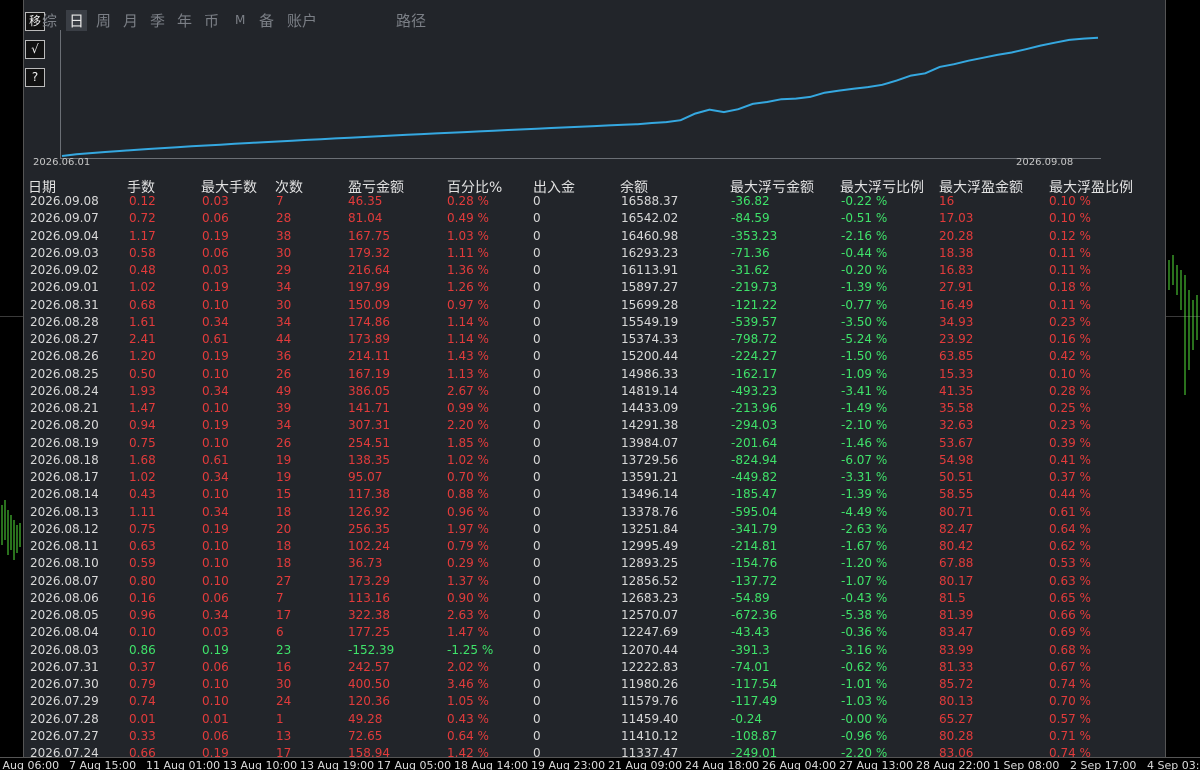 This screenshot has height=770, width=1200. What do you see at coordinates (64, 373) in the screenshot?
I see `table-cell: 2026.08.25` at bounding box center [64, 373].